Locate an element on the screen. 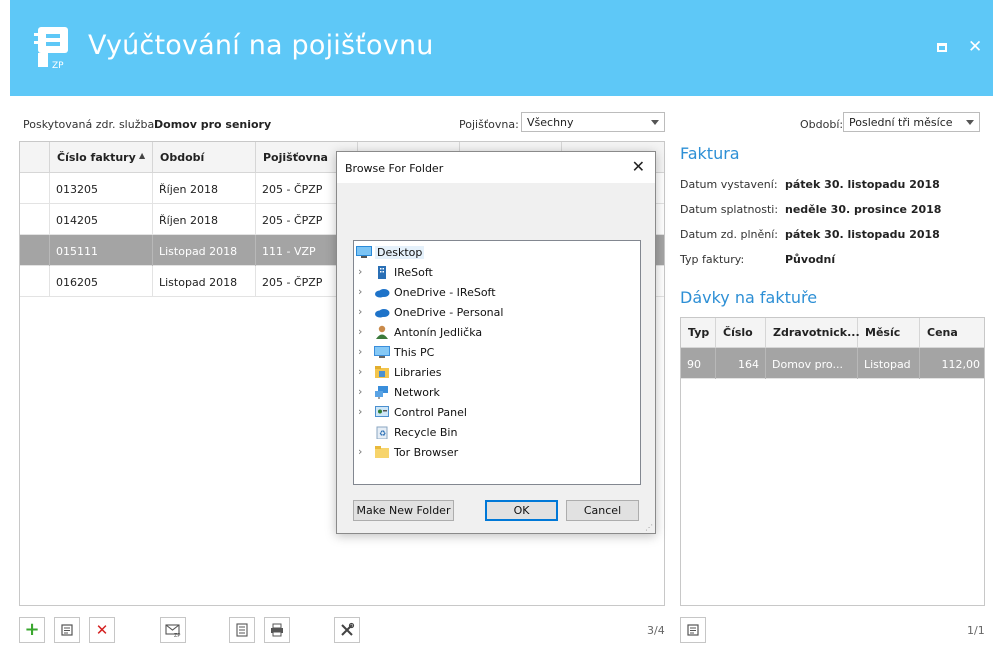  edit-icon is located at coordinates (693, 630).